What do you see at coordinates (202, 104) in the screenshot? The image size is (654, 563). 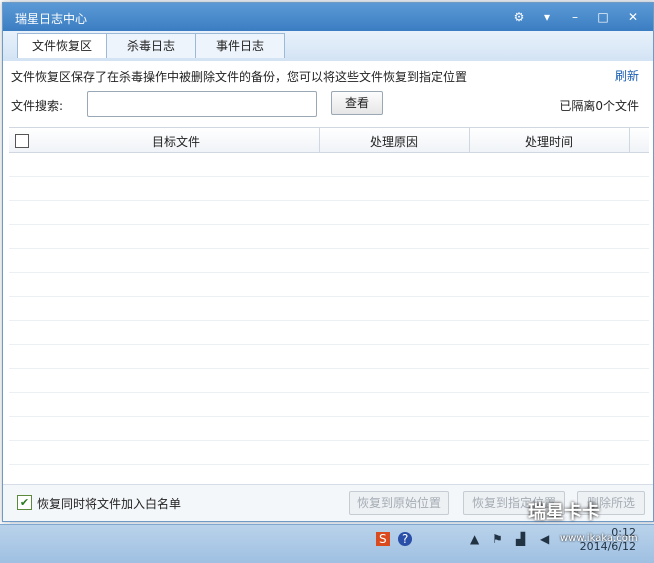 I see `search-input` at bounding box center [202, 104].